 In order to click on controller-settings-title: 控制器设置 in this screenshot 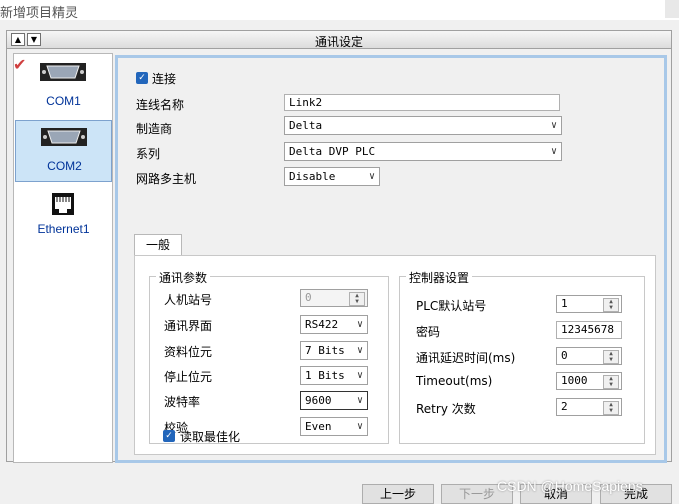, I will do `click(439, 277)`.